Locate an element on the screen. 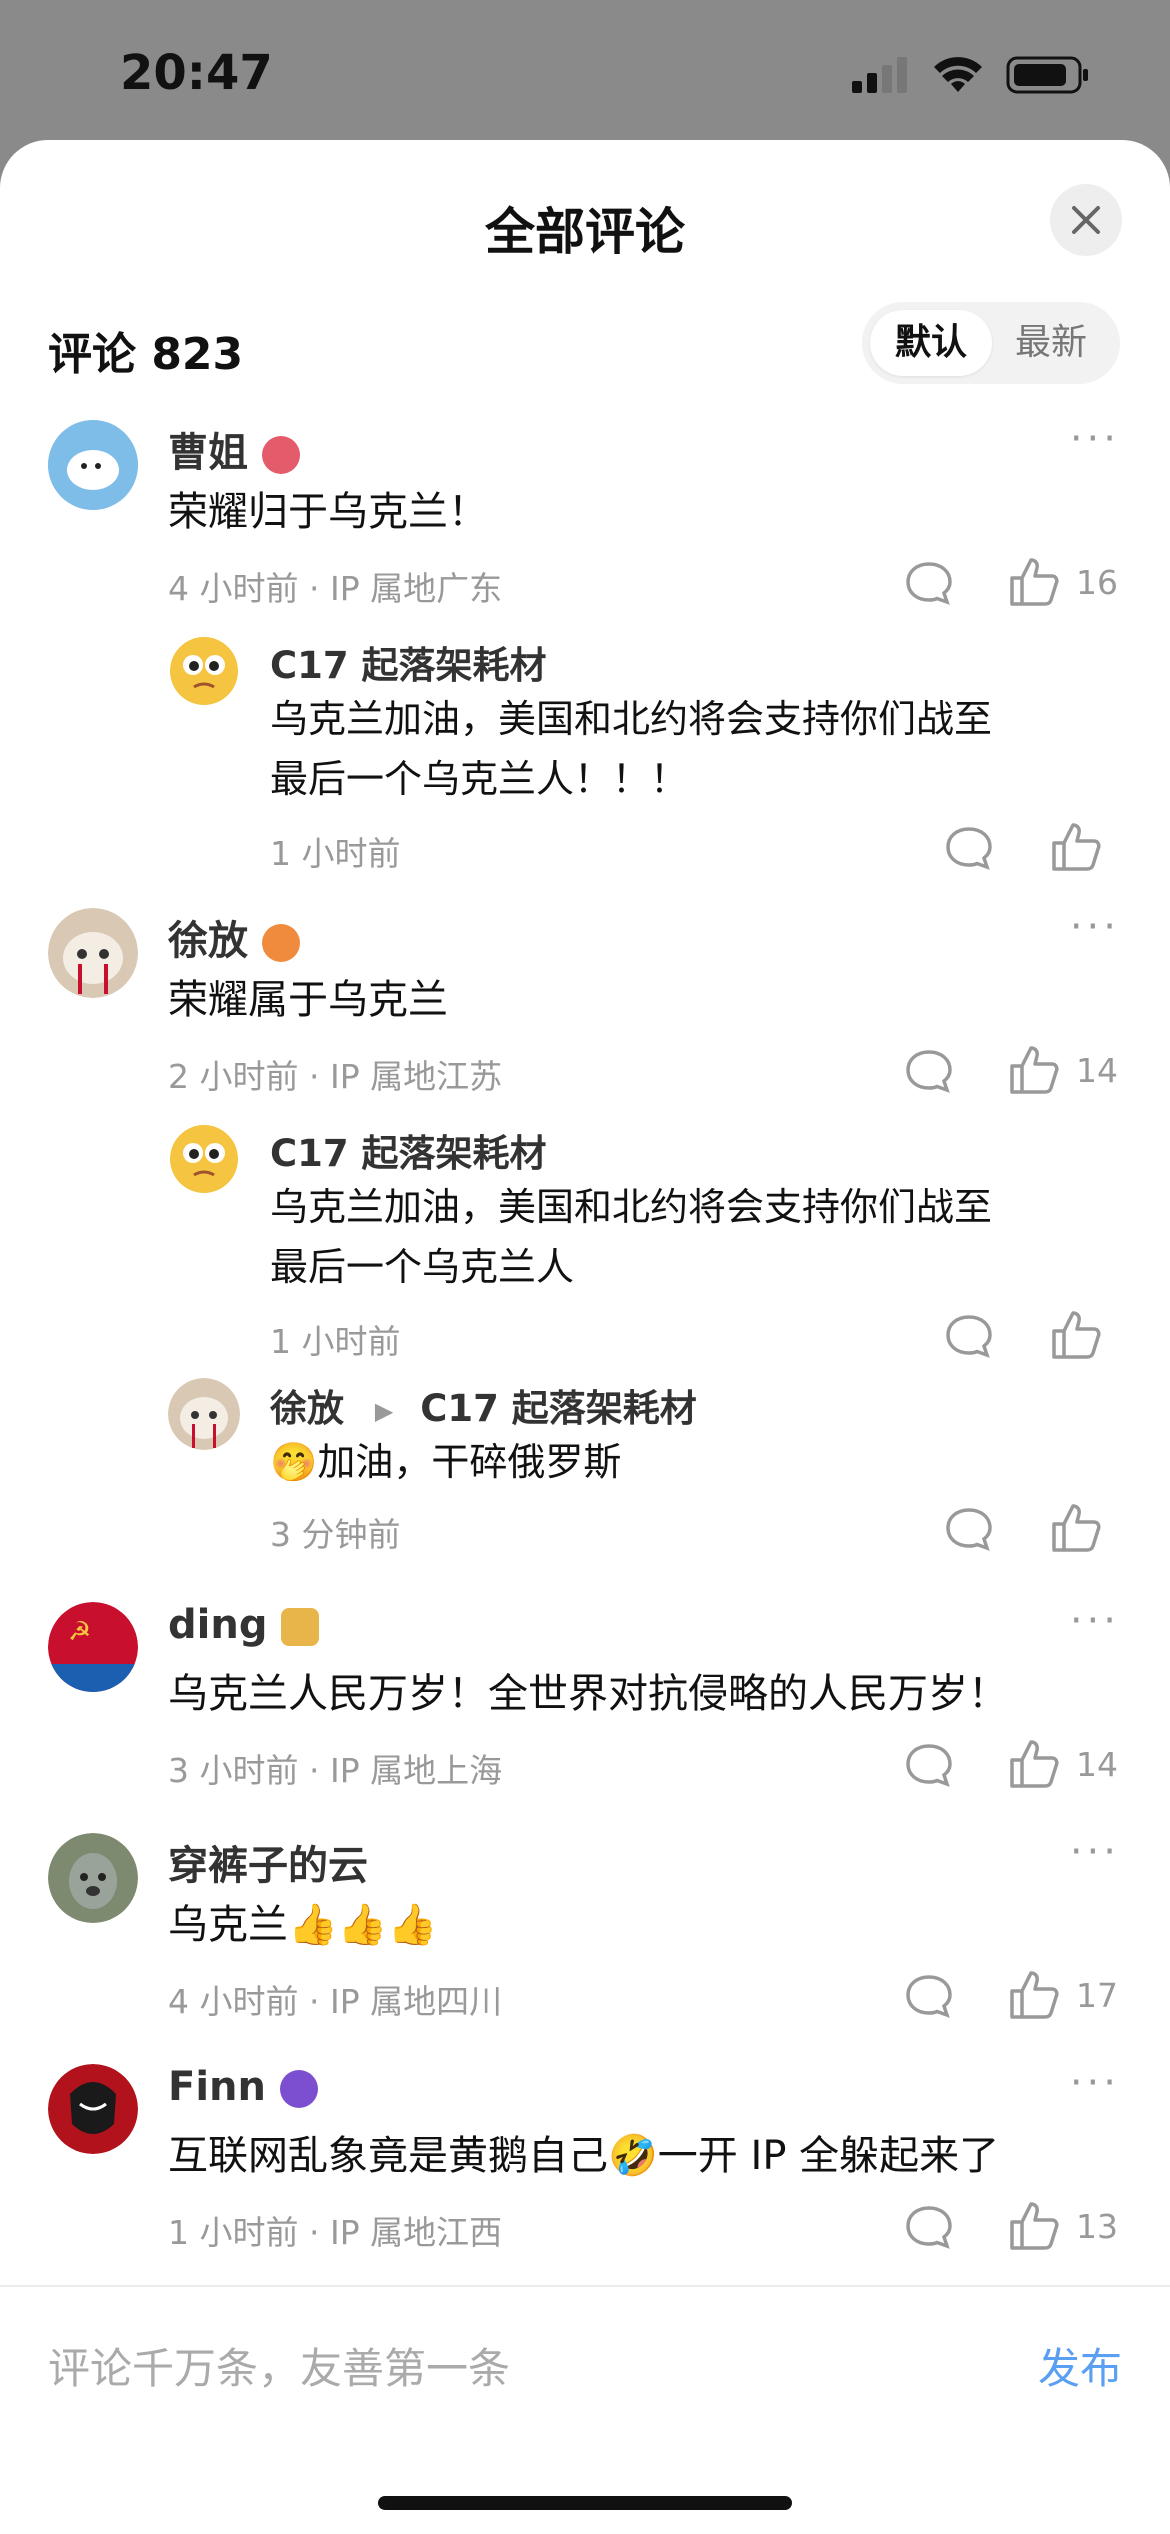 The width and height of the screenshot is (1170, 2534). close-icon is located at coordinates (1086, 220).